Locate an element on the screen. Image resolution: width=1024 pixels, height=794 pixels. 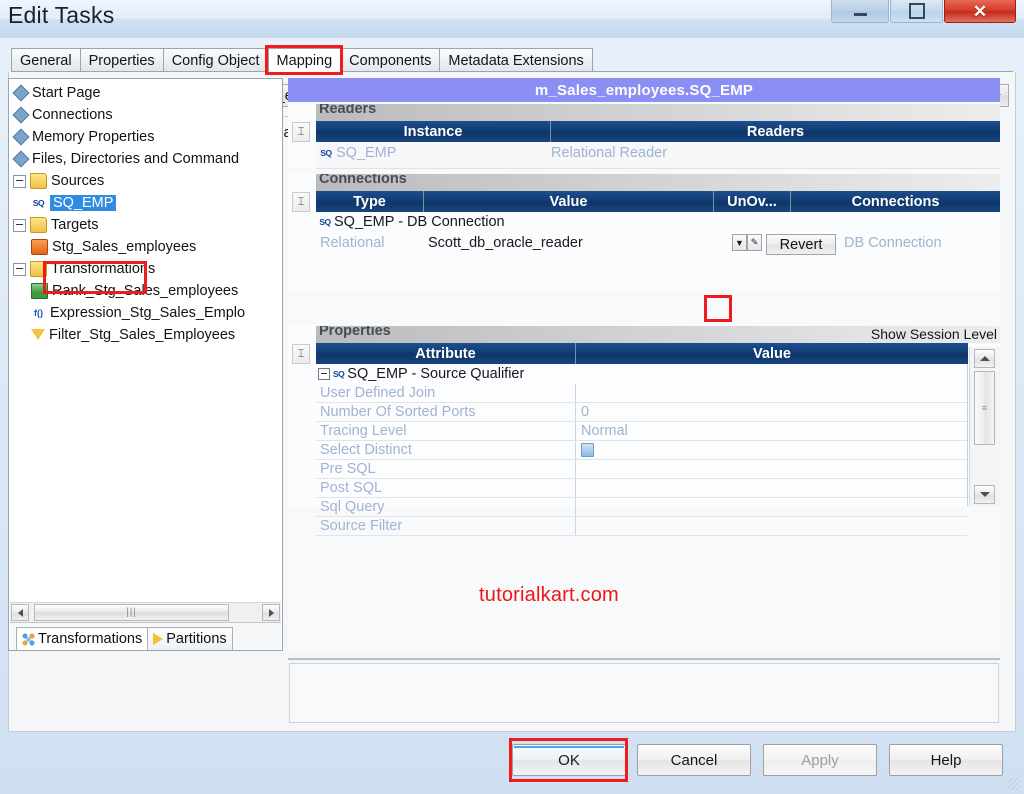
tab-components: Components is located at coordinates (390, 60).